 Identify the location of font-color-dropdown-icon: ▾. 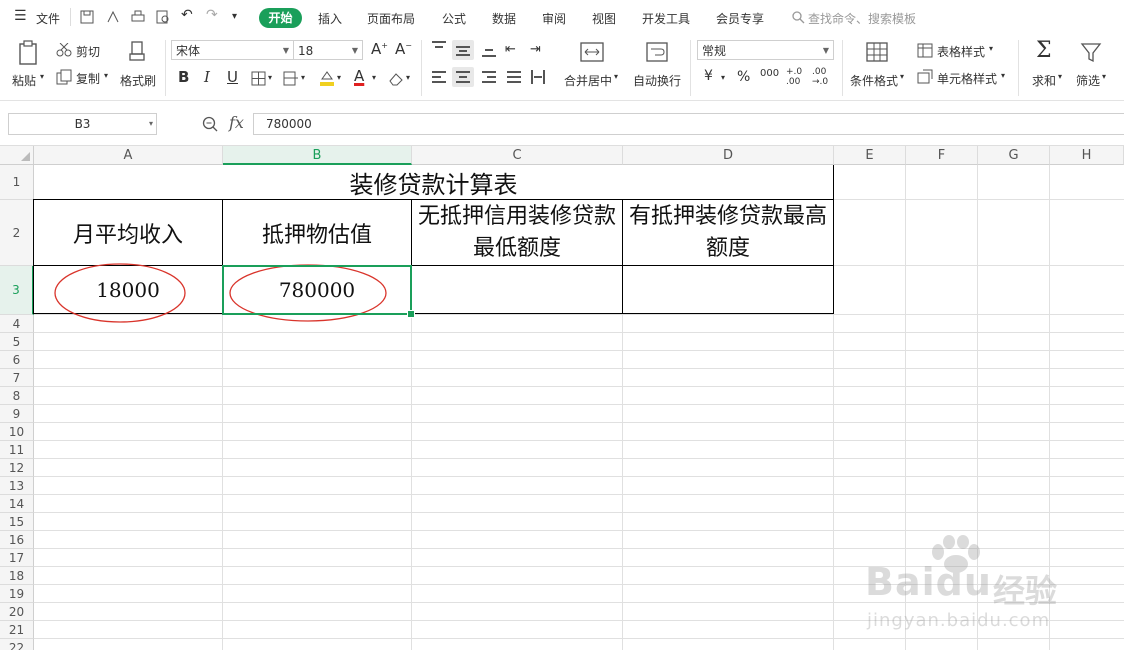
(374, 77).